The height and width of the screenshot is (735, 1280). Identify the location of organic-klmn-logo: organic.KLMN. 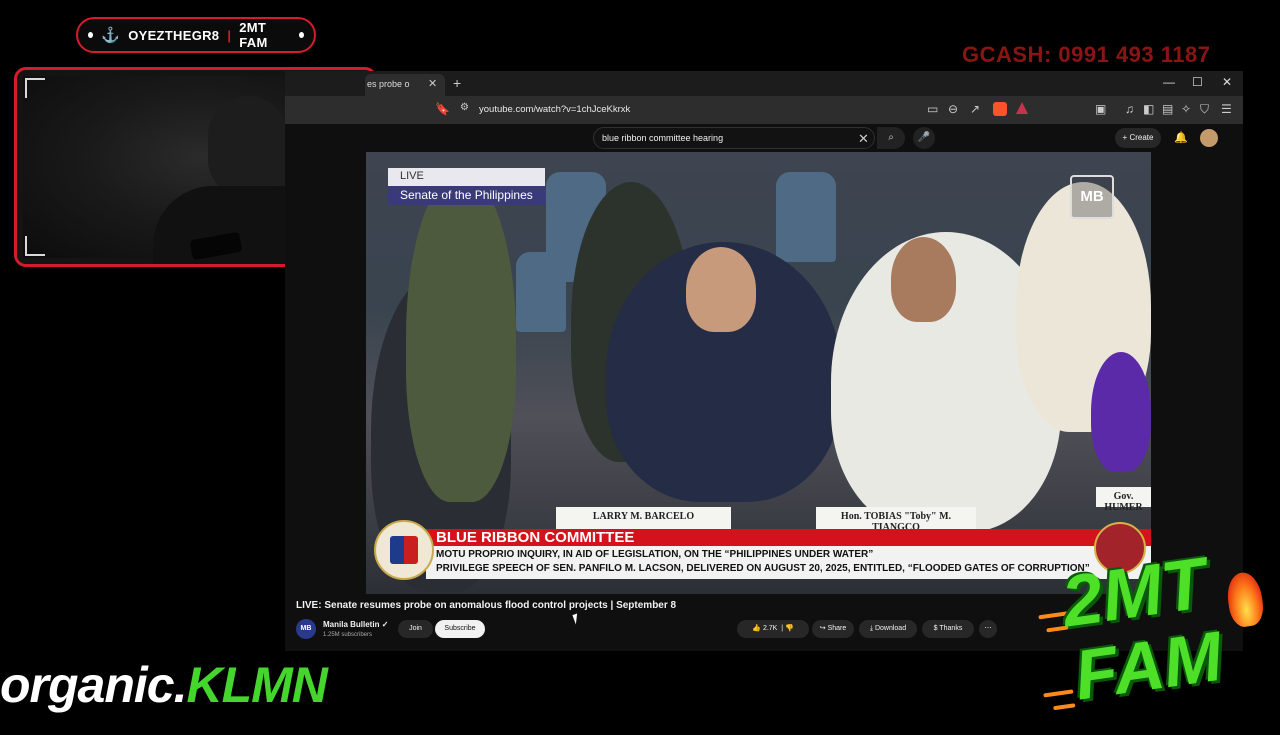
(164, 685).